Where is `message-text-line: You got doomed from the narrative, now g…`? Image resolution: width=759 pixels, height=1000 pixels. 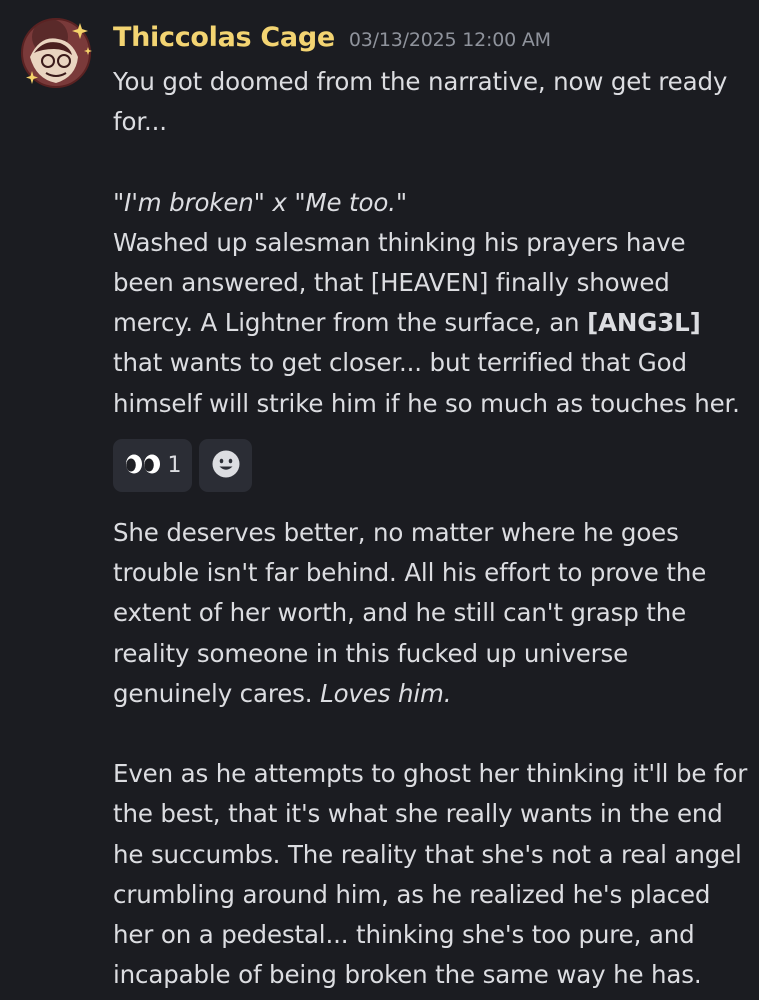
message-text-line: You got doomed from the narrative, now g… is located at coordinates (420, 102).